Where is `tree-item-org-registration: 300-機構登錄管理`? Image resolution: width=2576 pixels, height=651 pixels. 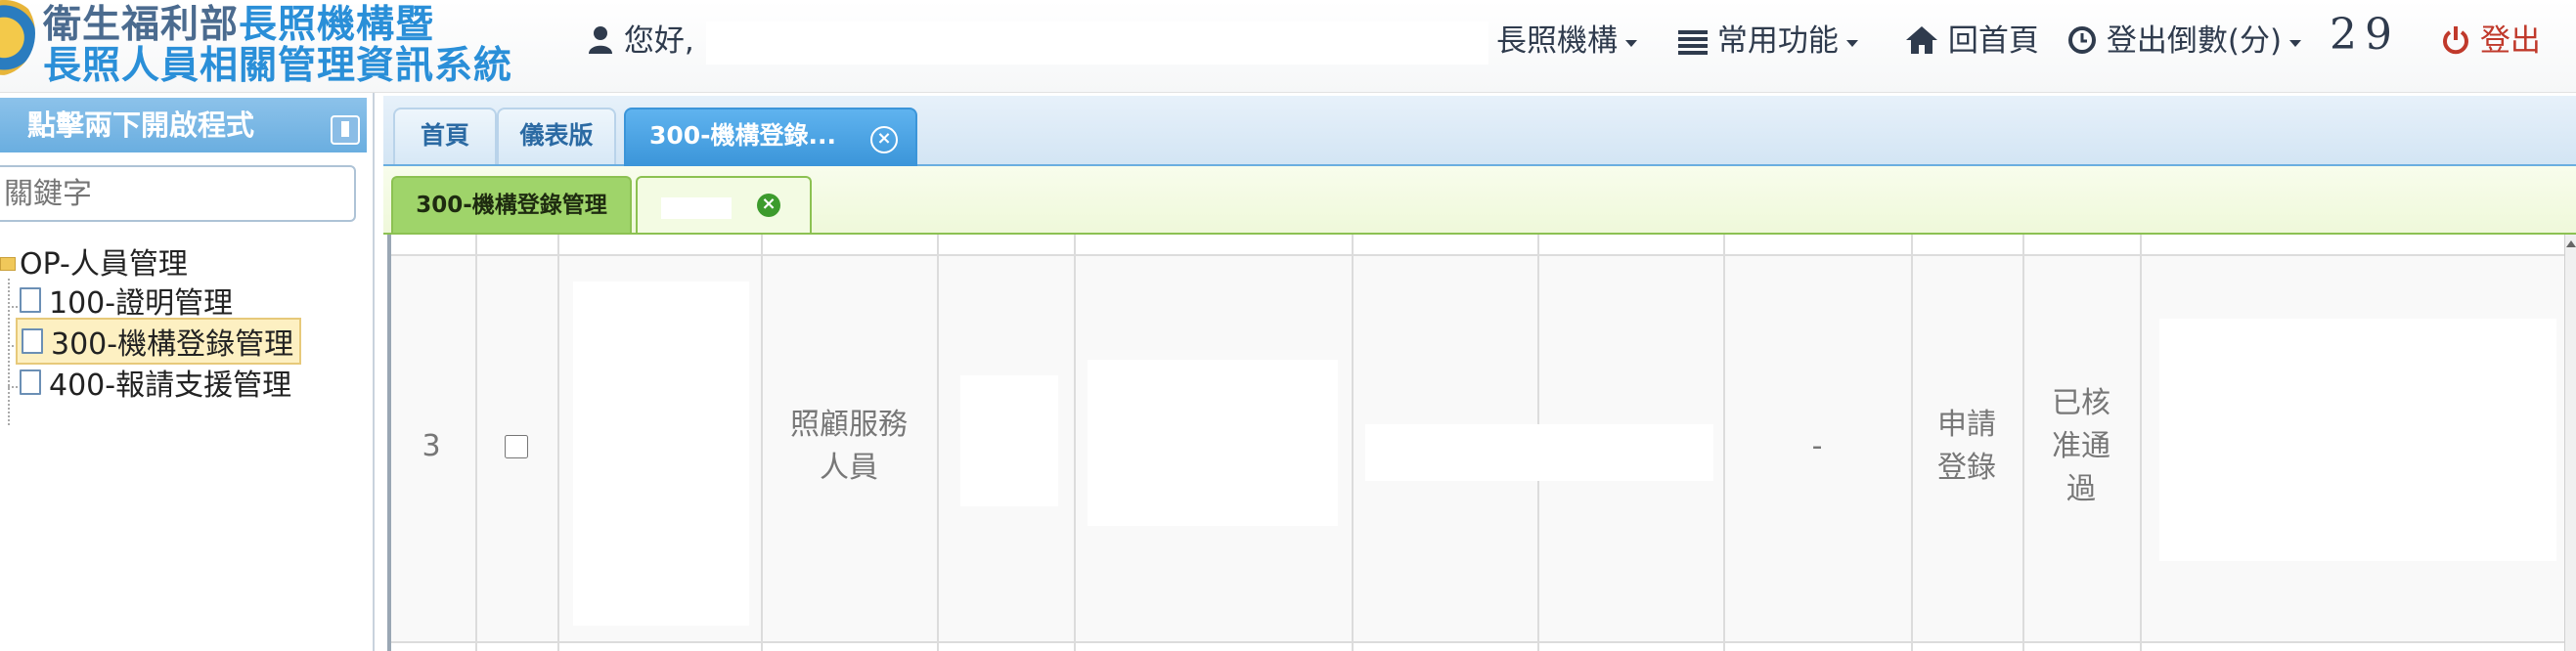
tree-item-org-registration: 300-機構登錄管理 is located at coordinates (159, 341).